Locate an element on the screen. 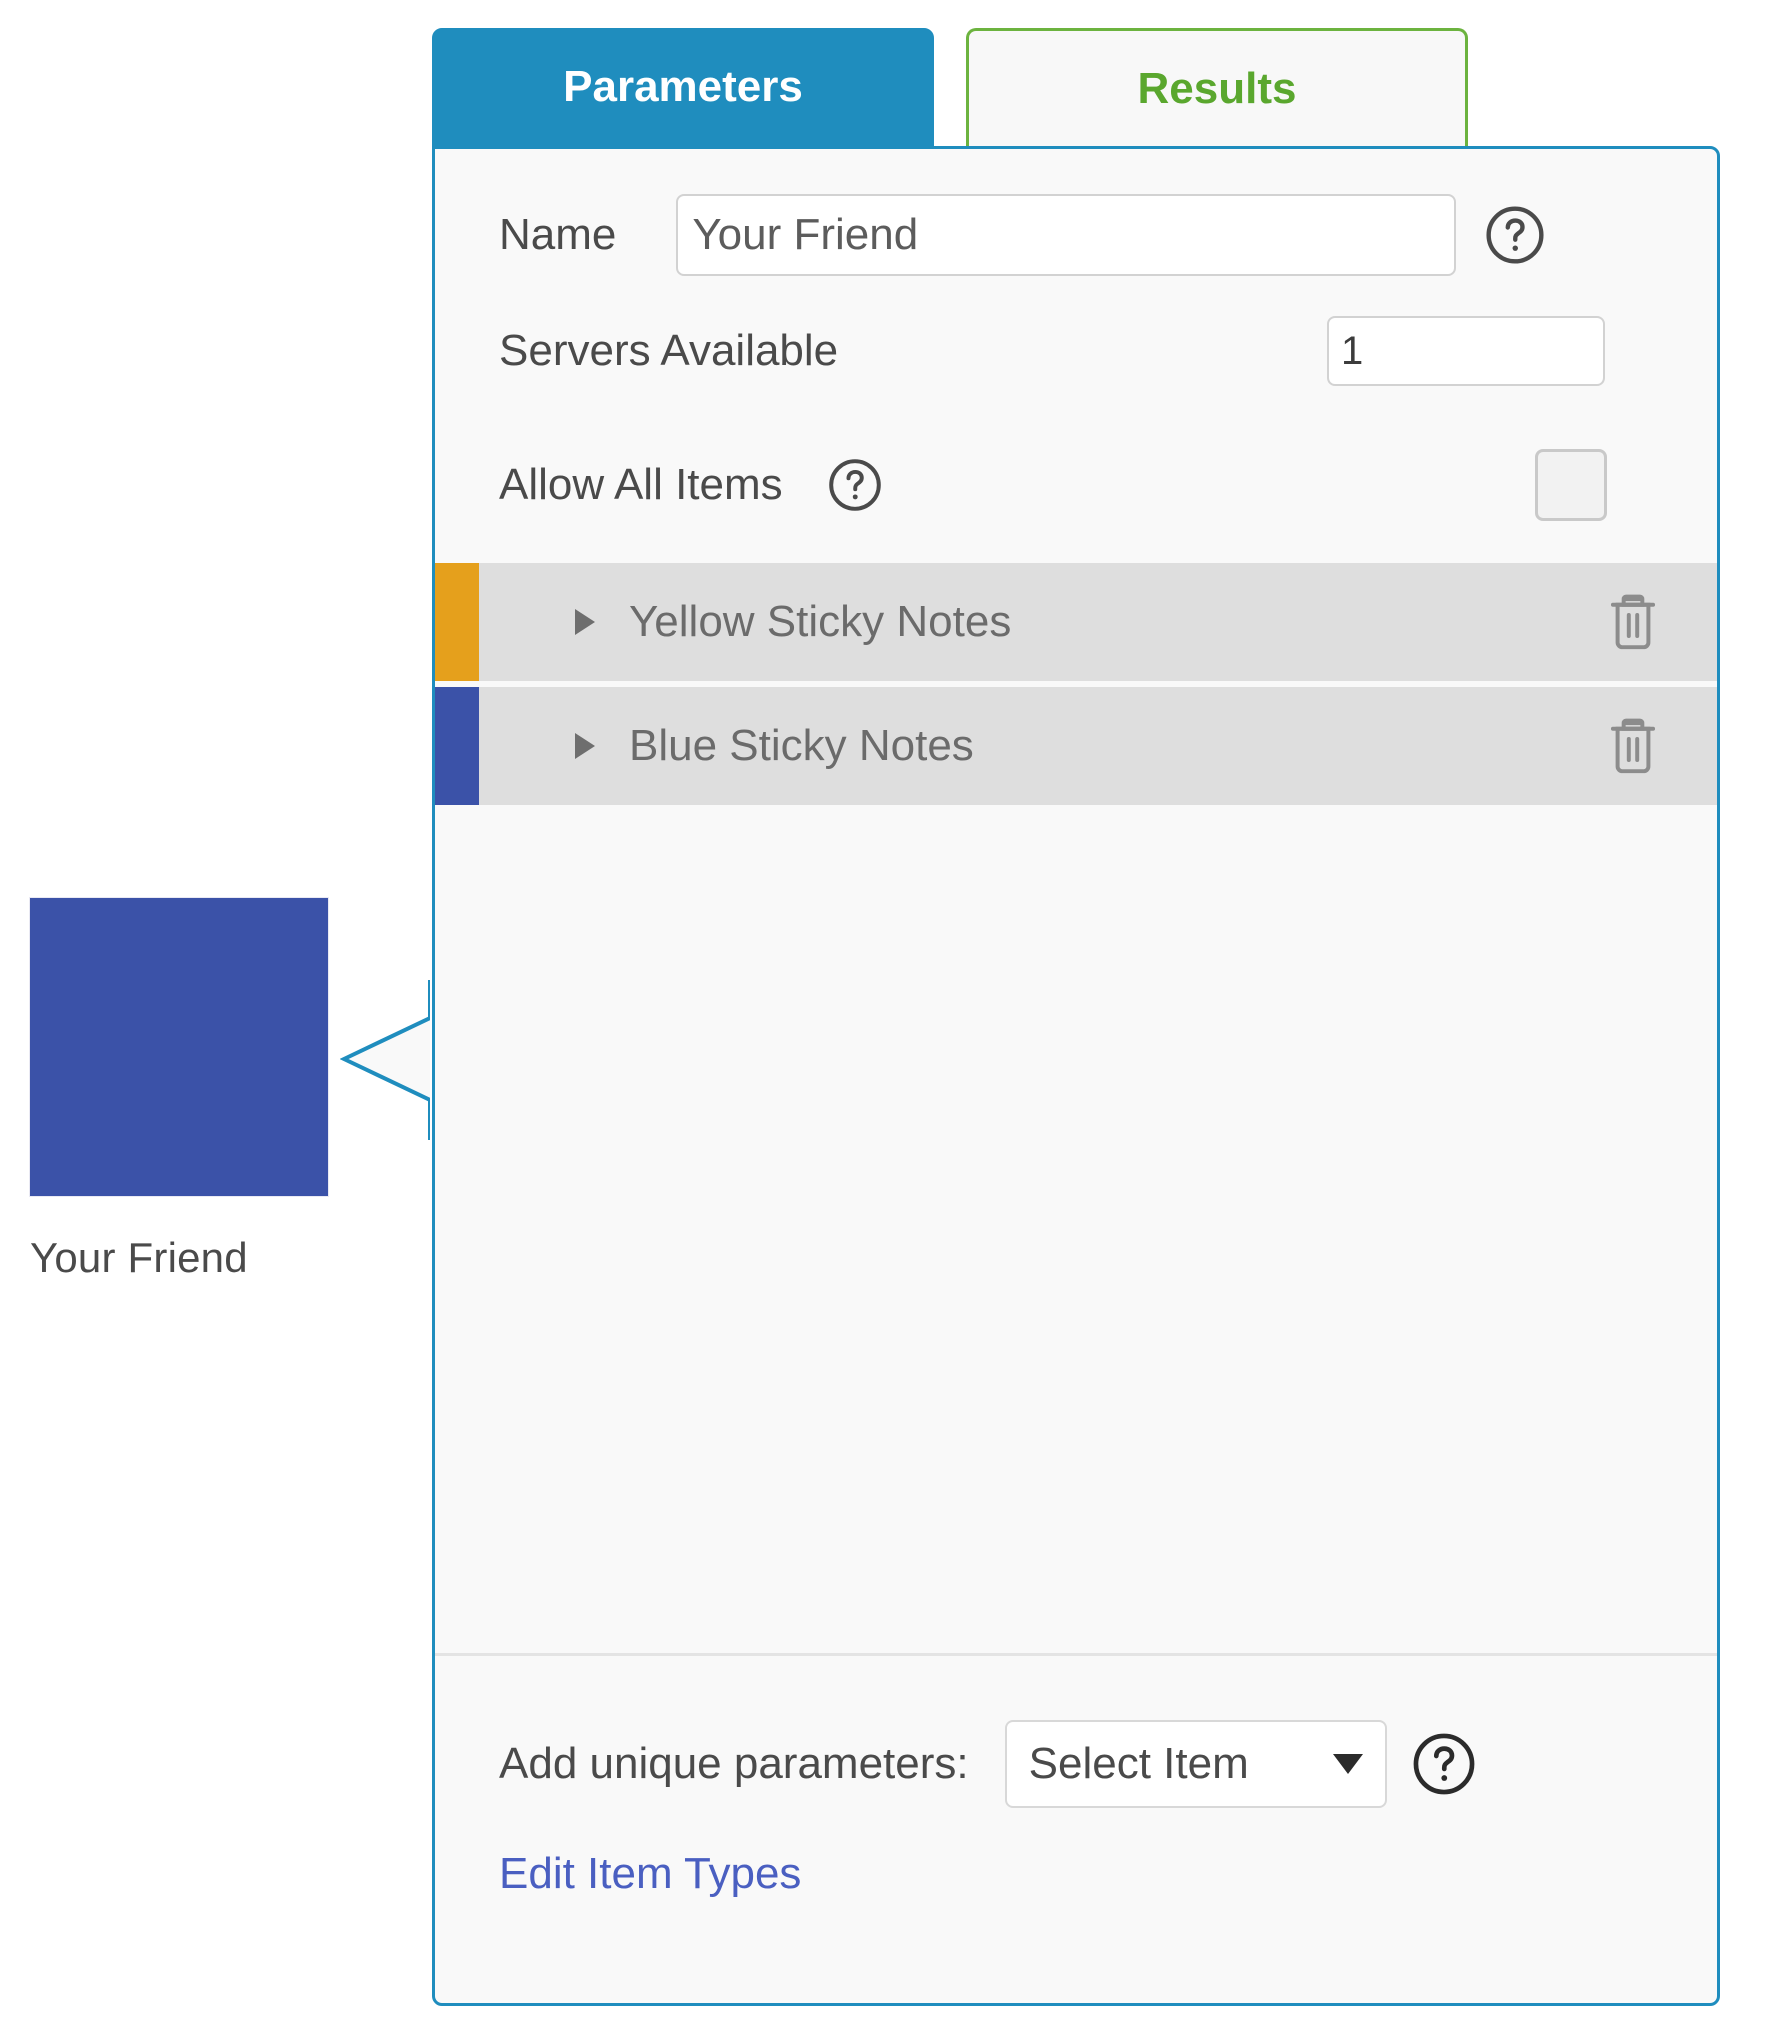 The width and height of the screenshot is (1792, 2040). servers-available-input is located at coordinates (1466, 351).